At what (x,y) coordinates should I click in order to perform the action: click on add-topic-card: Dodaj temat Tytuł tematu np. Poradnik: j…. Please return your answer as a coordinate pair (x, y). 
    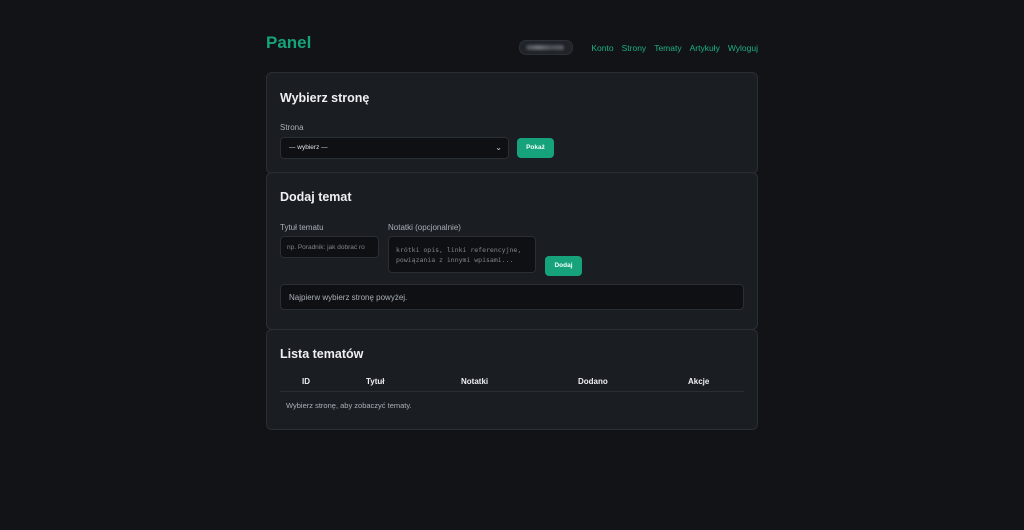
    Looking at the image, I should click on (512, 251).